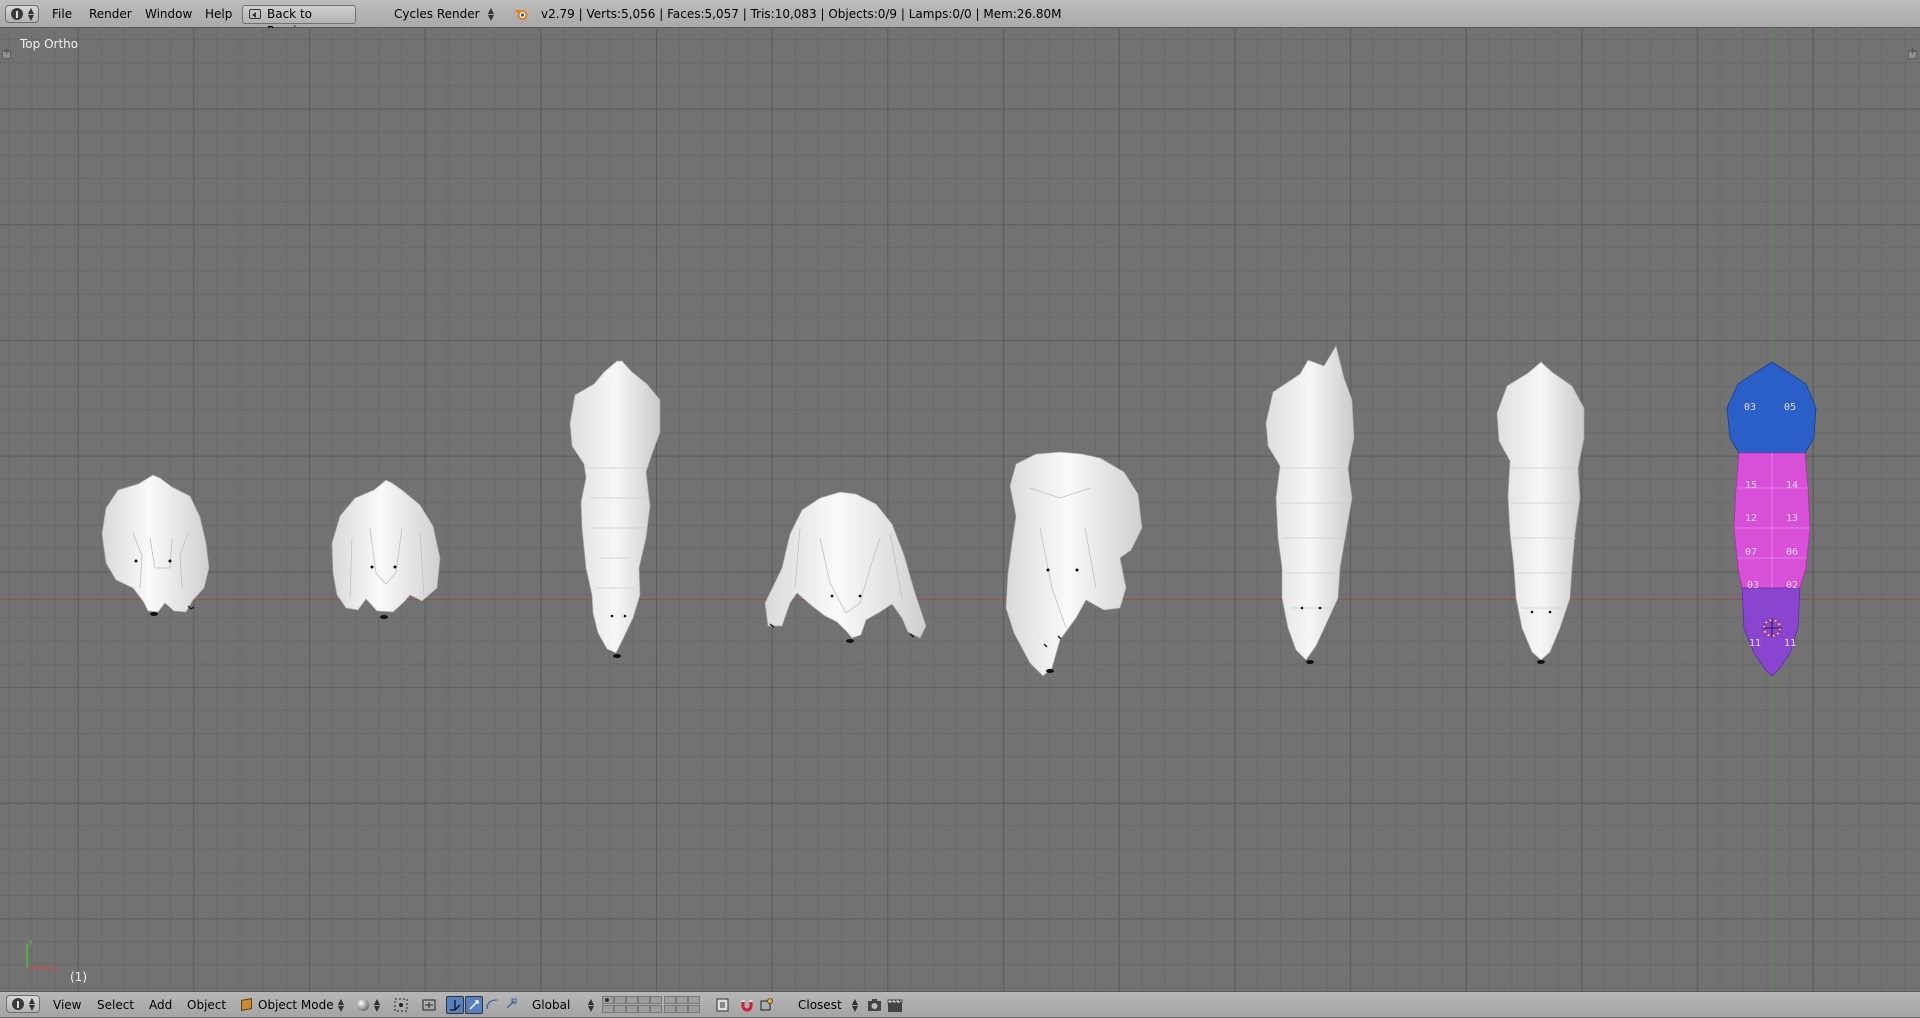 This screenshot has width=1920, height=1018. I want to click on menu-file: File, so click(62, 14).